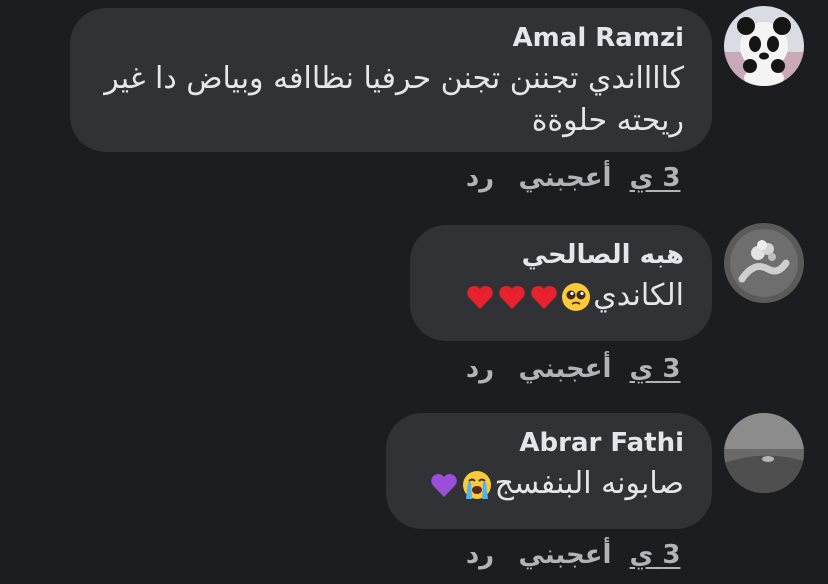 Image resolution: width=828 pixels, height=584 pixels. Describe the element at coordinates (549, 443) in the screenshot. I see `comment-author: Abrar Fathi` at that location.